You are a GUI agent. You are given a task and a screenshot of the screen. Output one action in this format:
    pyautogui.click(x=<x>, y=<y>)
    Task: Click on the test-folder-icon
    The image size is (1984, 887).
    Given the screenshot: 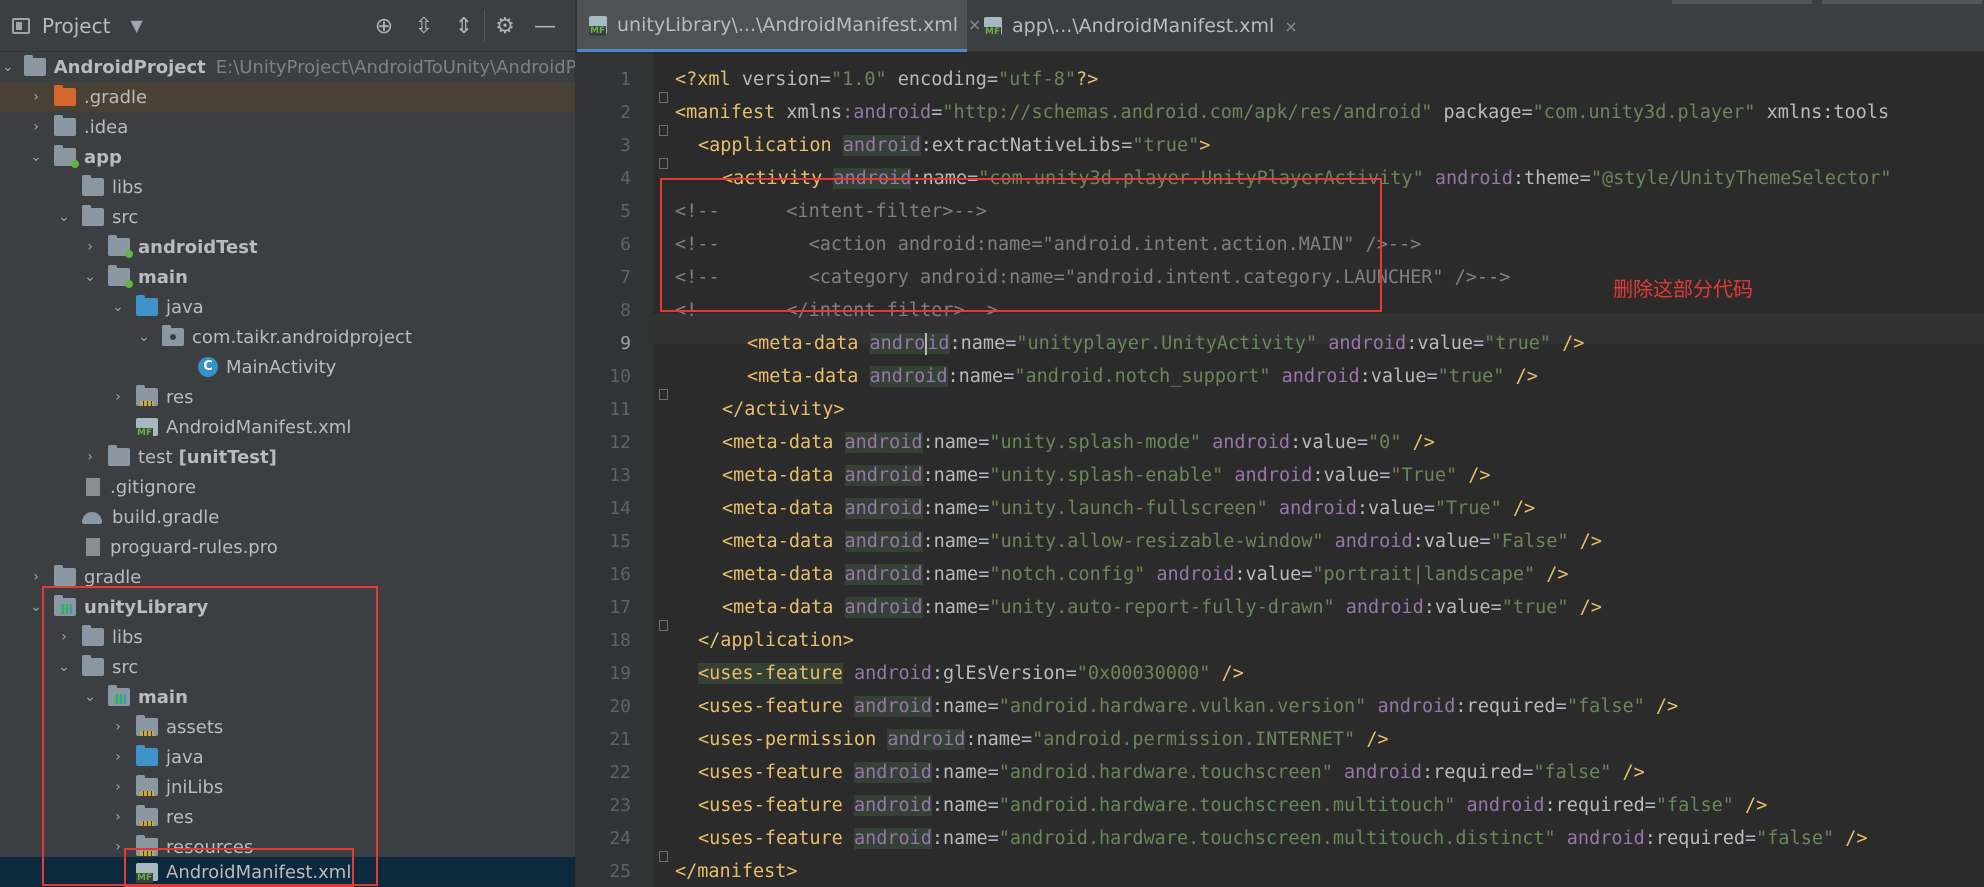 What is the action you would take?
    pyautogui.click(x=119, y=455)
    